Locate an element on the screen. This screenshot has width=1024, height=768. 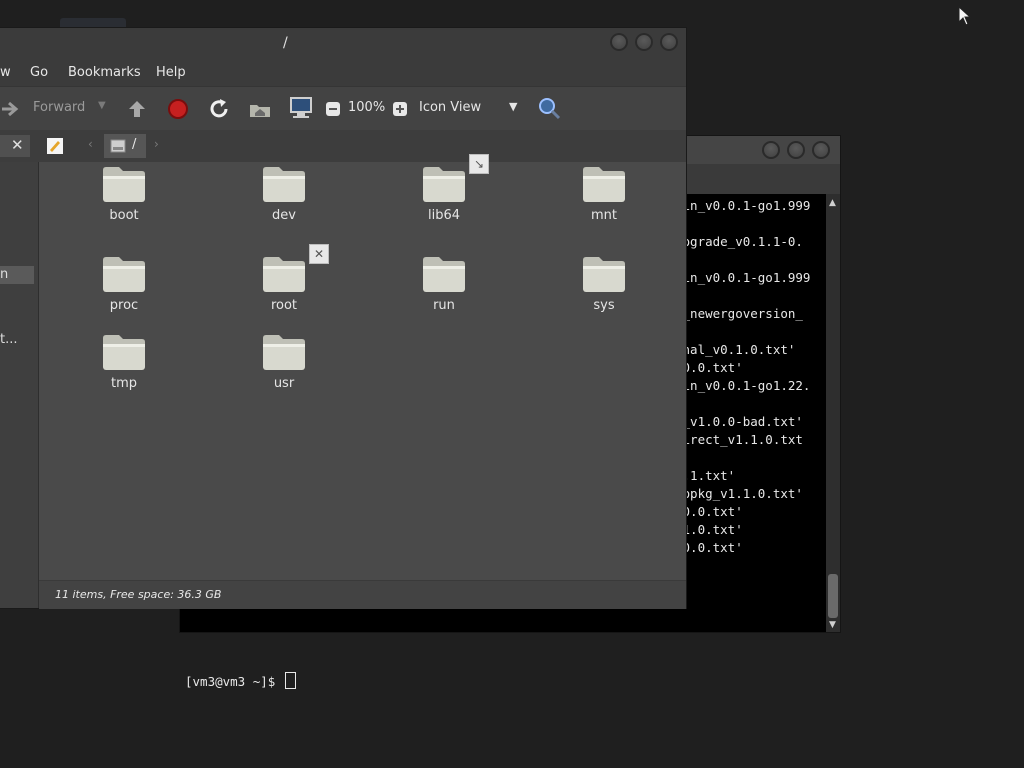
folder-label: tmp is located at coordinates (123, 383).